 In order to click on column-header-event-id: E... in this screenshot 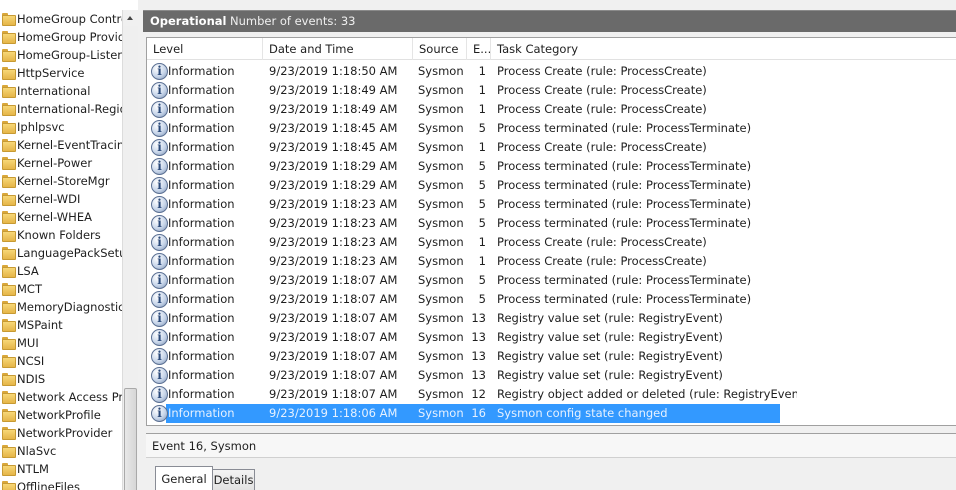, I will do `click(479, 49)`.